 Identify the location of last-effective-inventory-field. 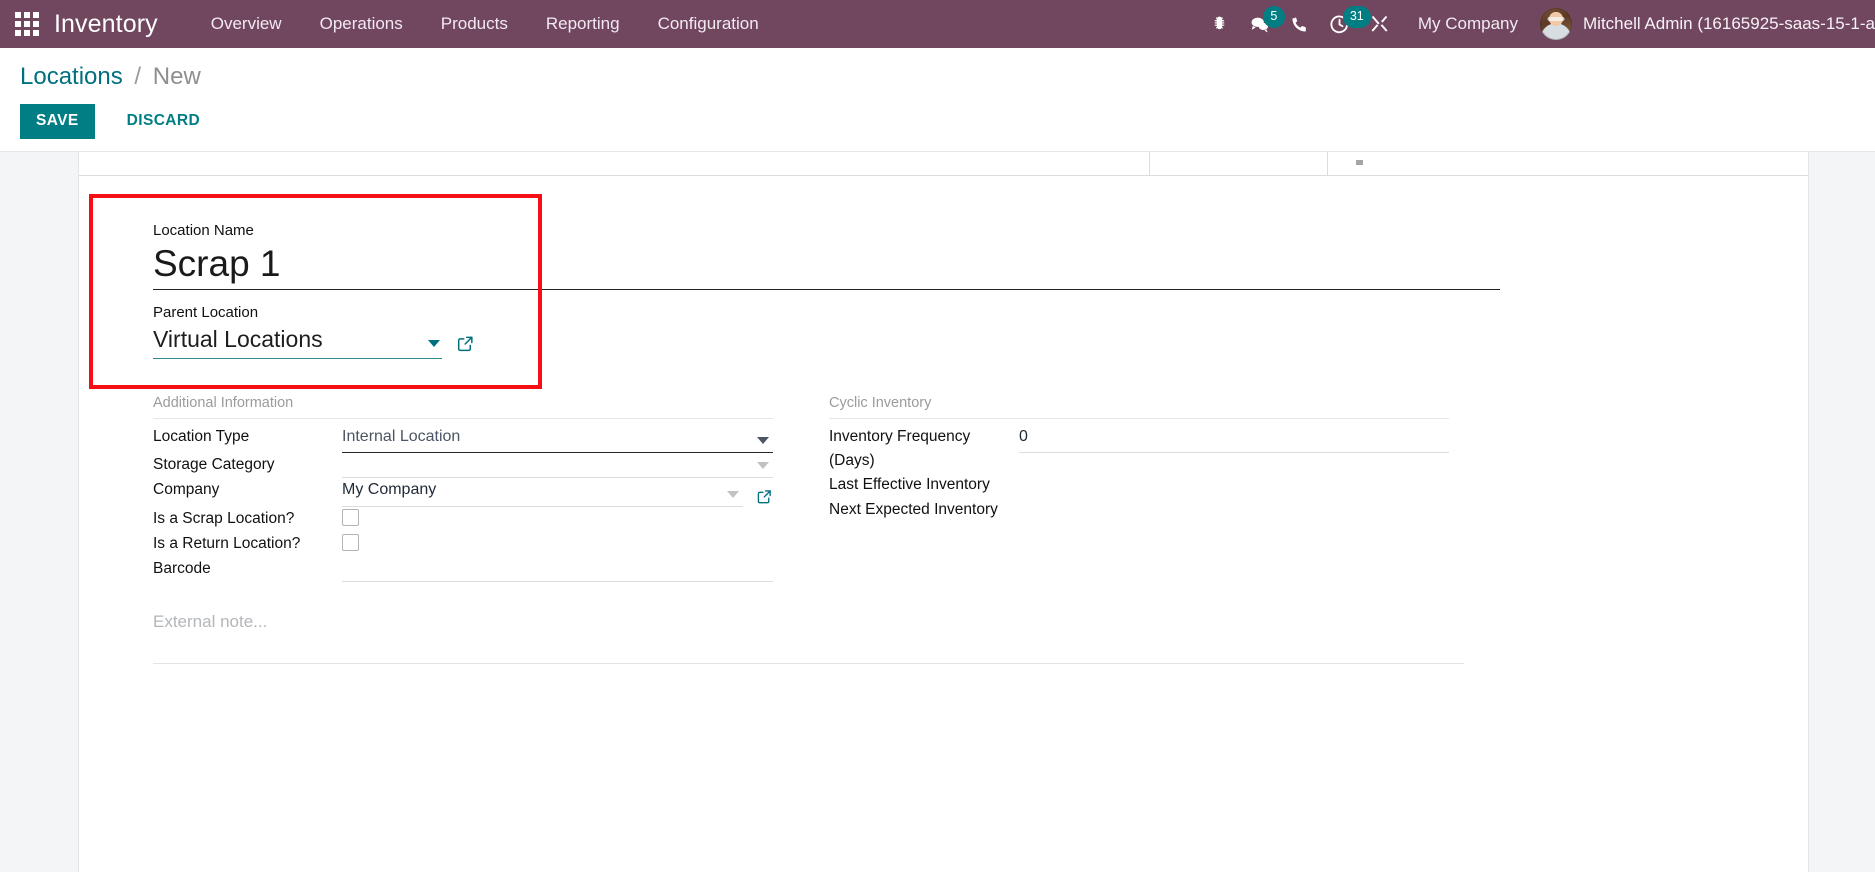
(1234, 485).